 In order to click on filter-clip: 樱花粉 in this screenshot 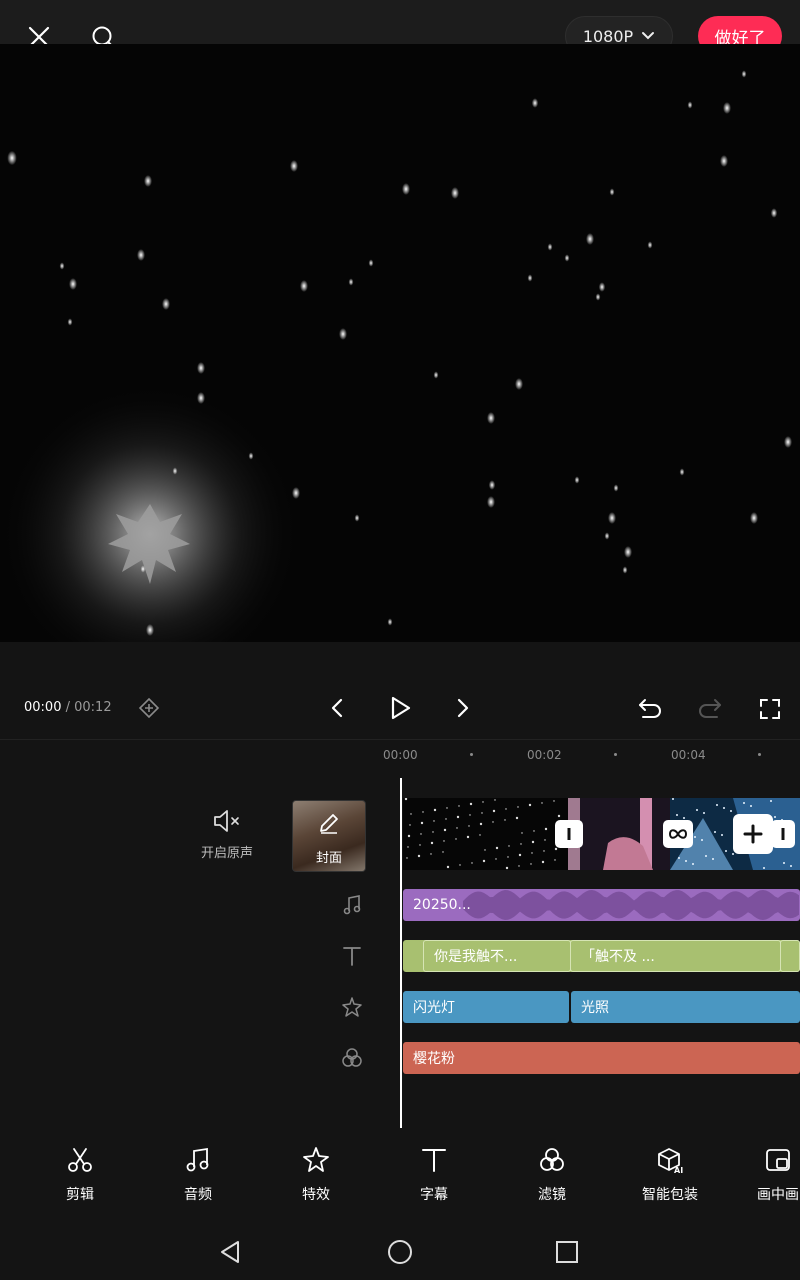, I will do `click(601, 1058)`.